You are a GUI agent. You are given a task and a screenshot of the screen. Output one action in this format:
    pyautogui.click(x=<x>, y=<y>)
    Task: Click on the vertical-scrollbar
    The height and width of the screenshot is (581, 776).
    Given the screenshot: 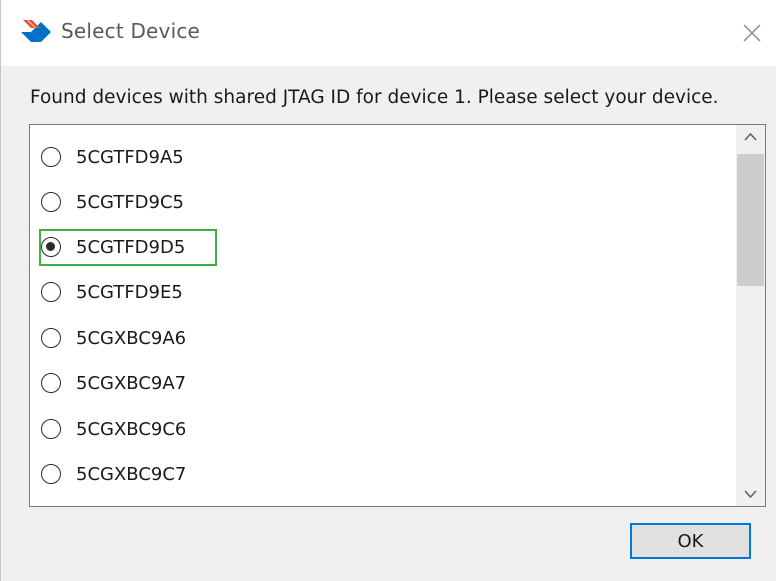 What is the action you would take?
    pyautogui.click(x=750, y=315)
    